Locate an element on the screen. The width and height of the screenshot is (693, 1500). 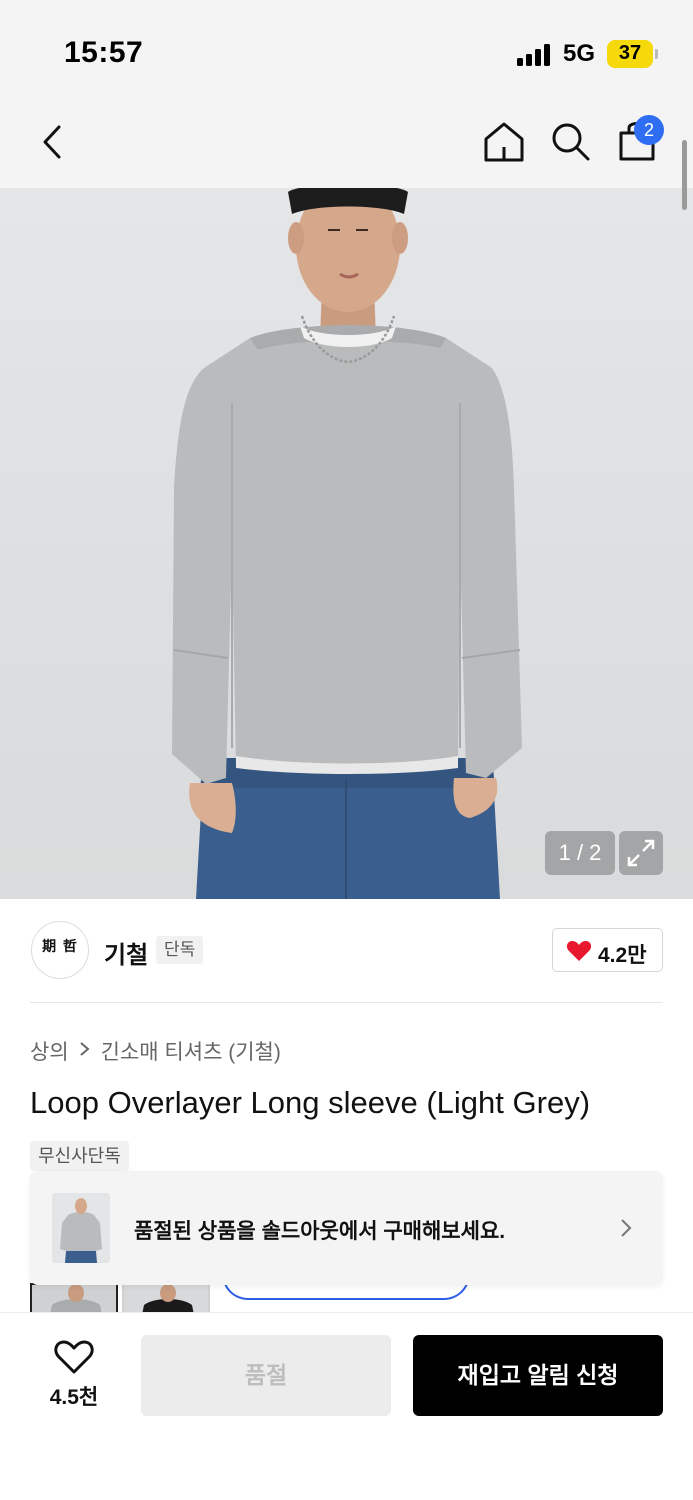
battery-level: 37 is located at coordinates (630, 53).